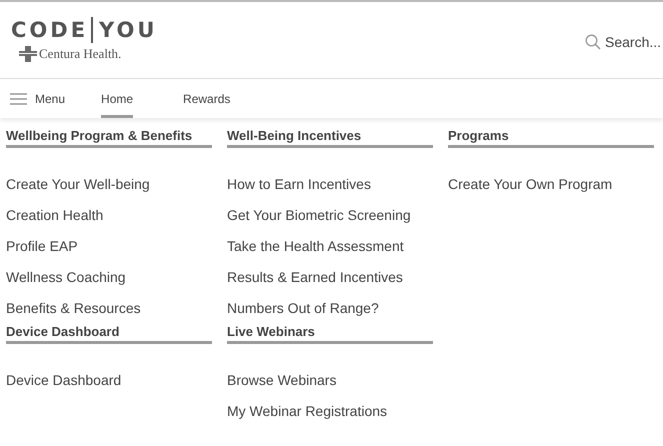 The image size is (663, 446). I want to click on menu-link: Results & Earned Incentives, so click(330, 277).